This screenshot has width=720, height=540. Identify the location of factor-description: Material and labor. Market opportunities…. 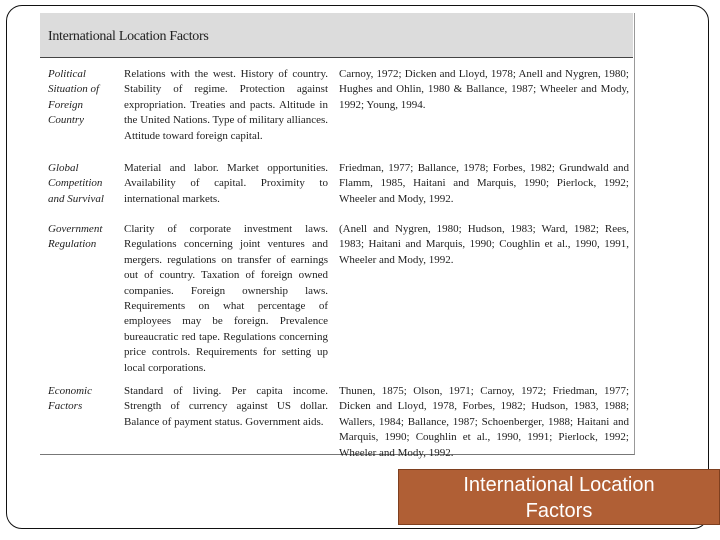
(226, 183).